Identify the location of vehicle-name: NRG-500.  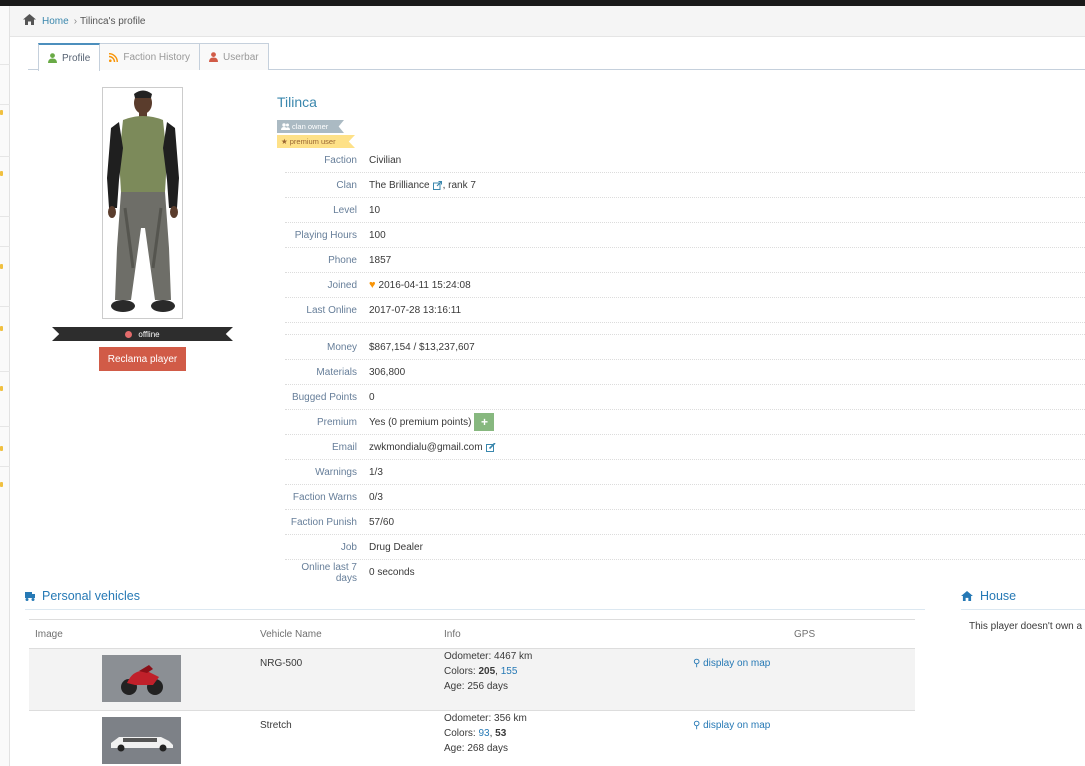
(346, 679).